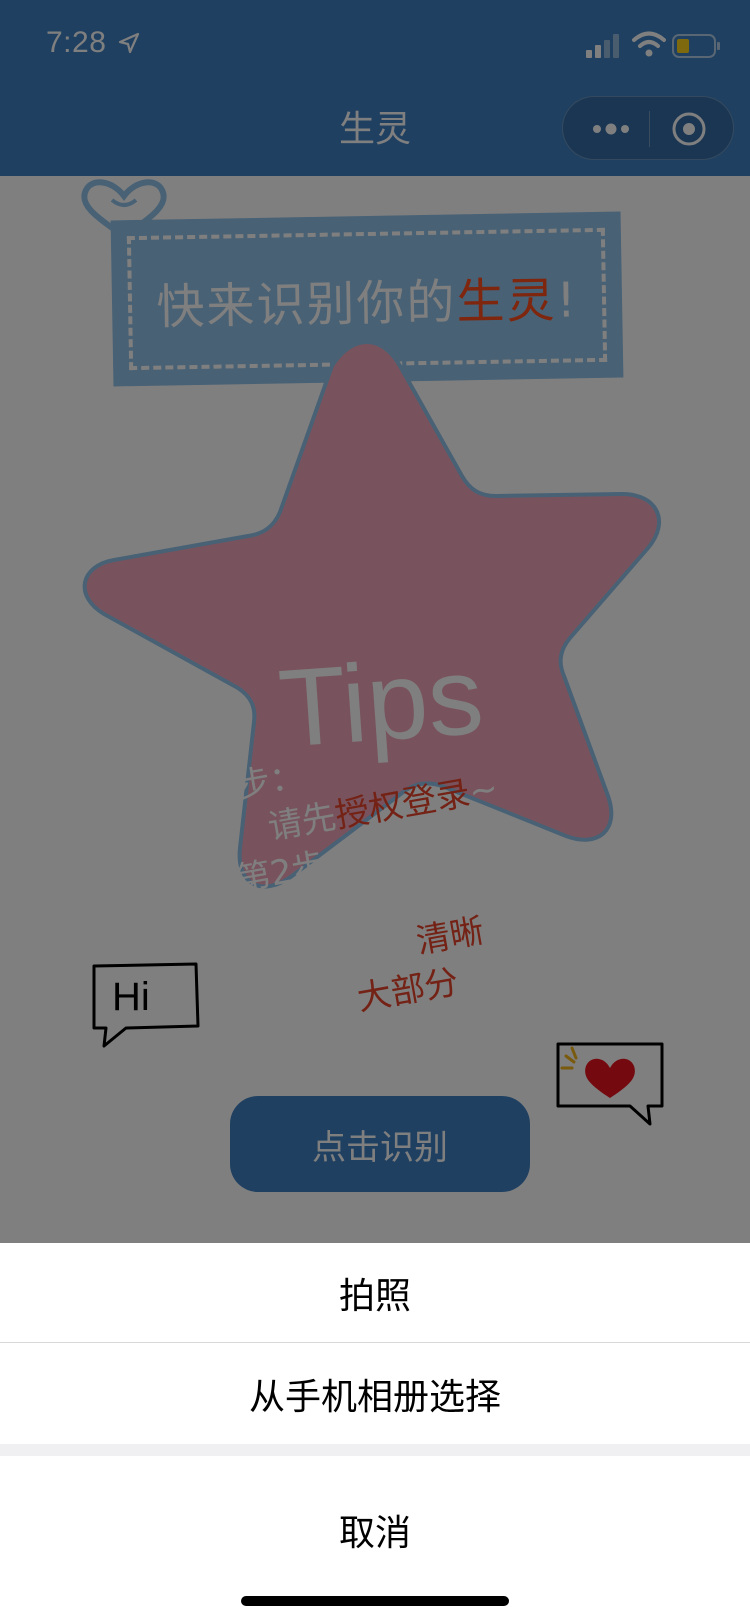 This screenshot has width=750, height=1624. Describe the element at coordinates (375, 1601) in the screenshot. I see `home-indicator` at that location.